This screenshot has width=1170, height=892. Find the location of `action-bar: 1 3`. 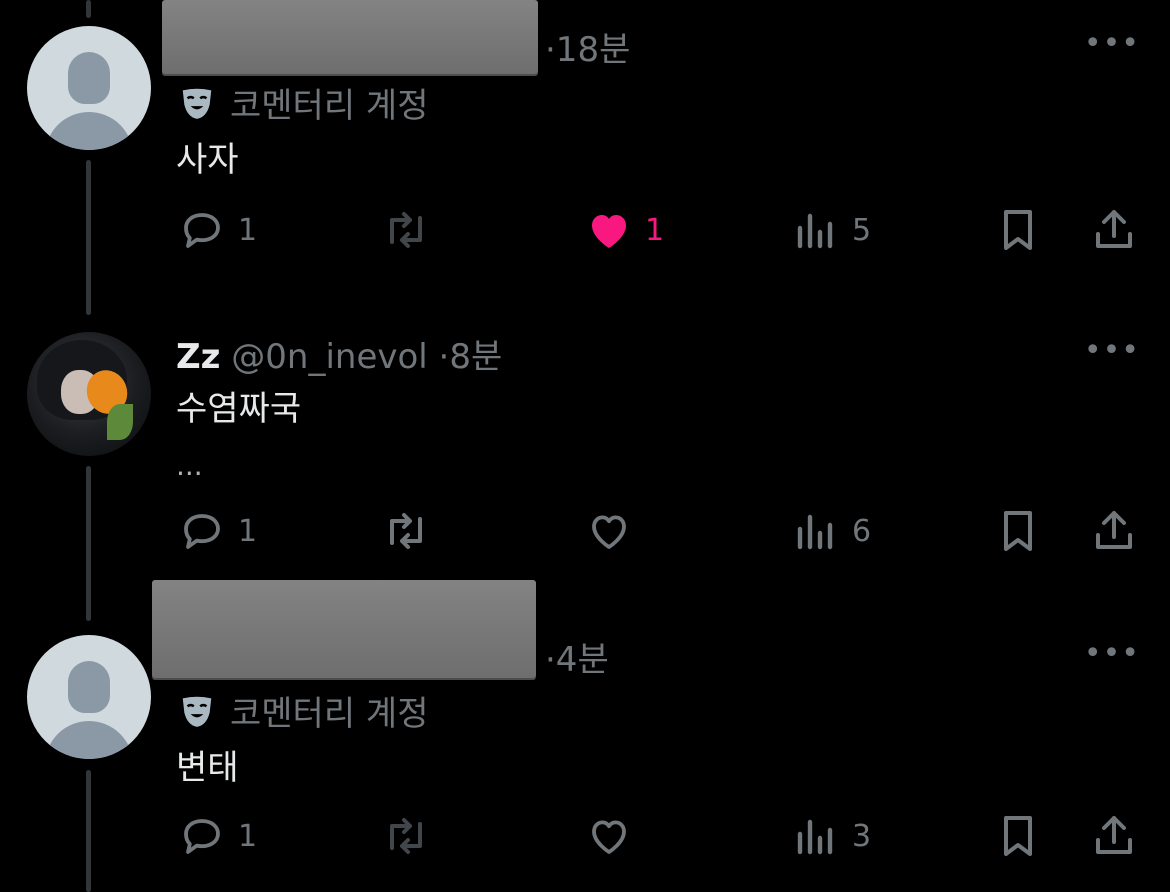

action-bar: 1 3 is located at coordinates (585, 837).